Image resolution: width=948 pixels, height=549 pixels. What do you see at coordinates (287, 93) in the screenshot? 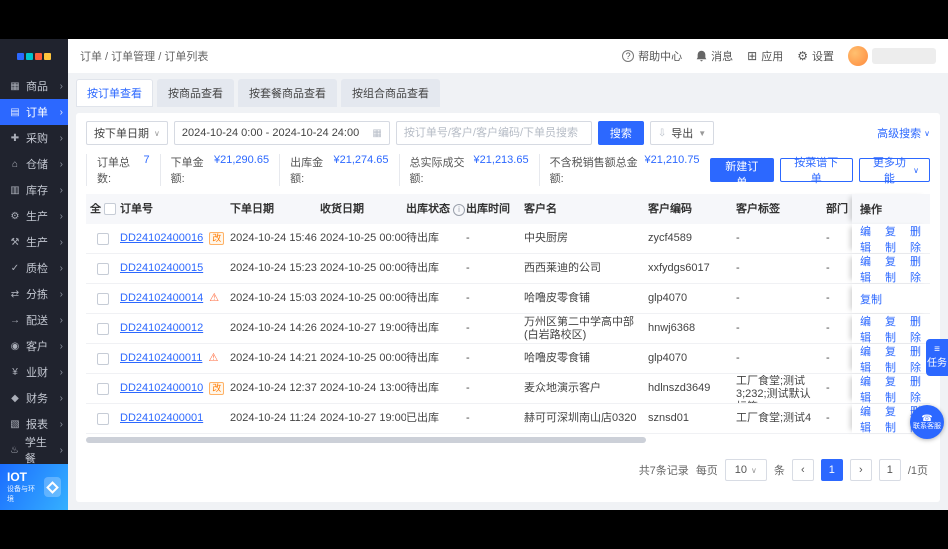
I see `view-tab: 按套餐商品查看` at bounding box center [287, 93].